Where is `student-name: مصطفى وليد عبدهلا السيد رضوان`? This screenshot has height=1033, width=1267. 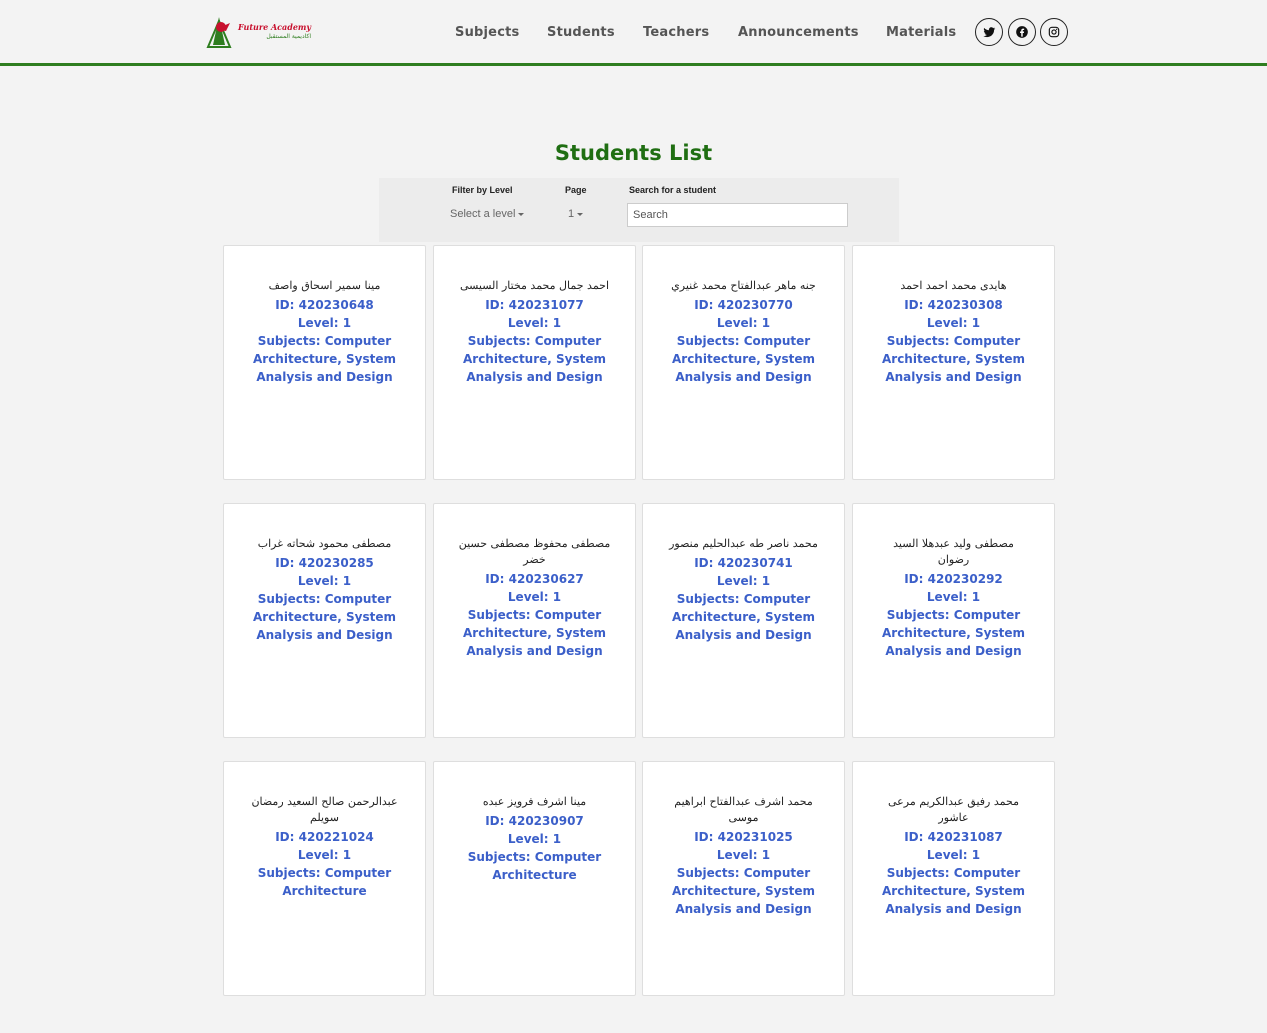
student-name: مصطفى وليد عبدهلا السيد رضوان is located at coordinates (953, 551).